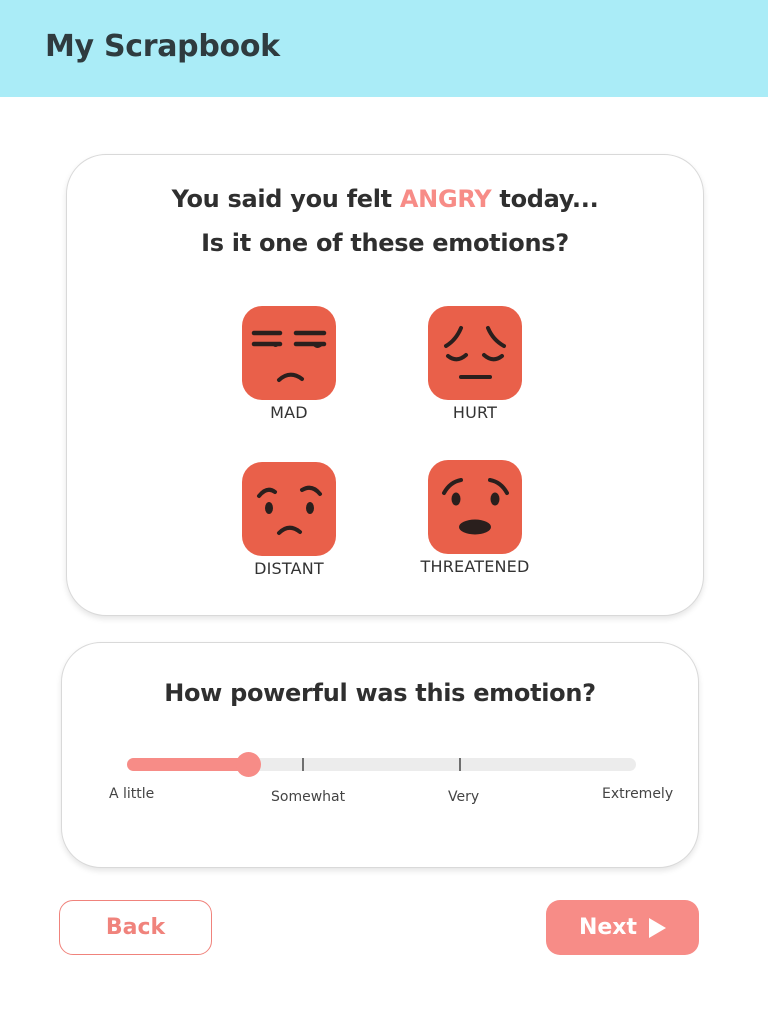  Describe the element at coordinates (638, 794) in the screenshot. I see `slider-label-extremely: Extremely` at that location.